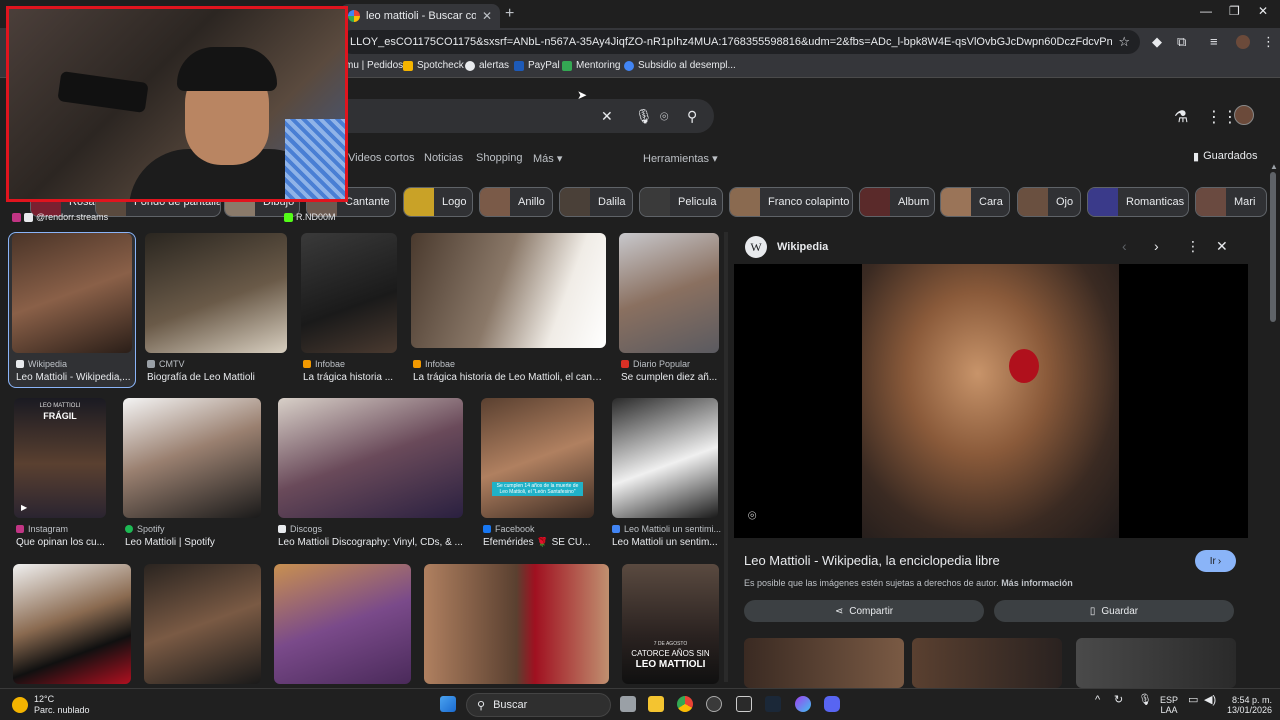  I want to click on labs-flask-icon: ⚗, so click(1181, 117).